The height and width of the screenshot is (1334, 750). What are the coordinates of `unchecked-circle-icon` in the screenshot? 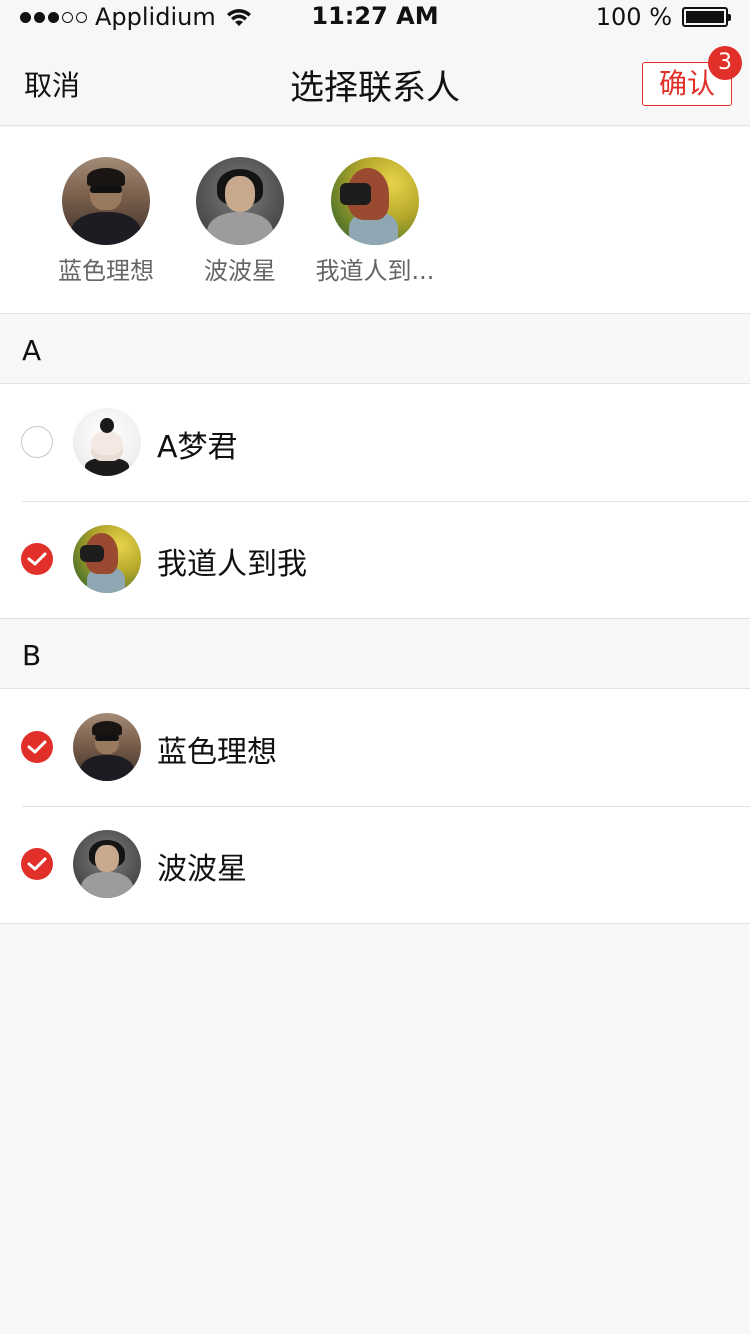 It's located at (37, 442).